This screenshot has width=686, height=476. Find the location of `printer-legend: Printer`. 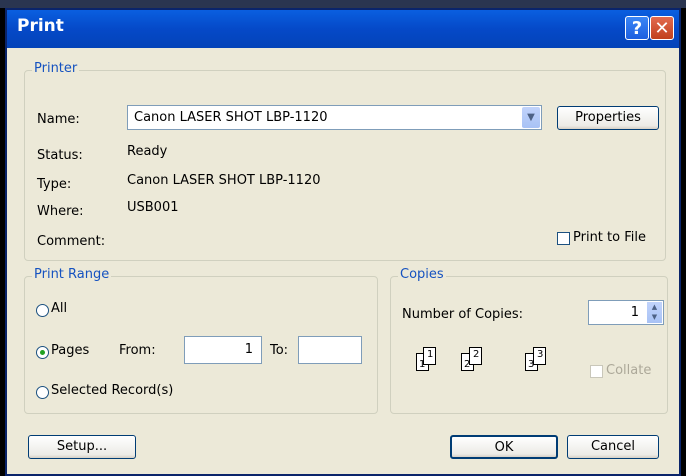

printer-legend: Printer is located at coordinates (56, 68).